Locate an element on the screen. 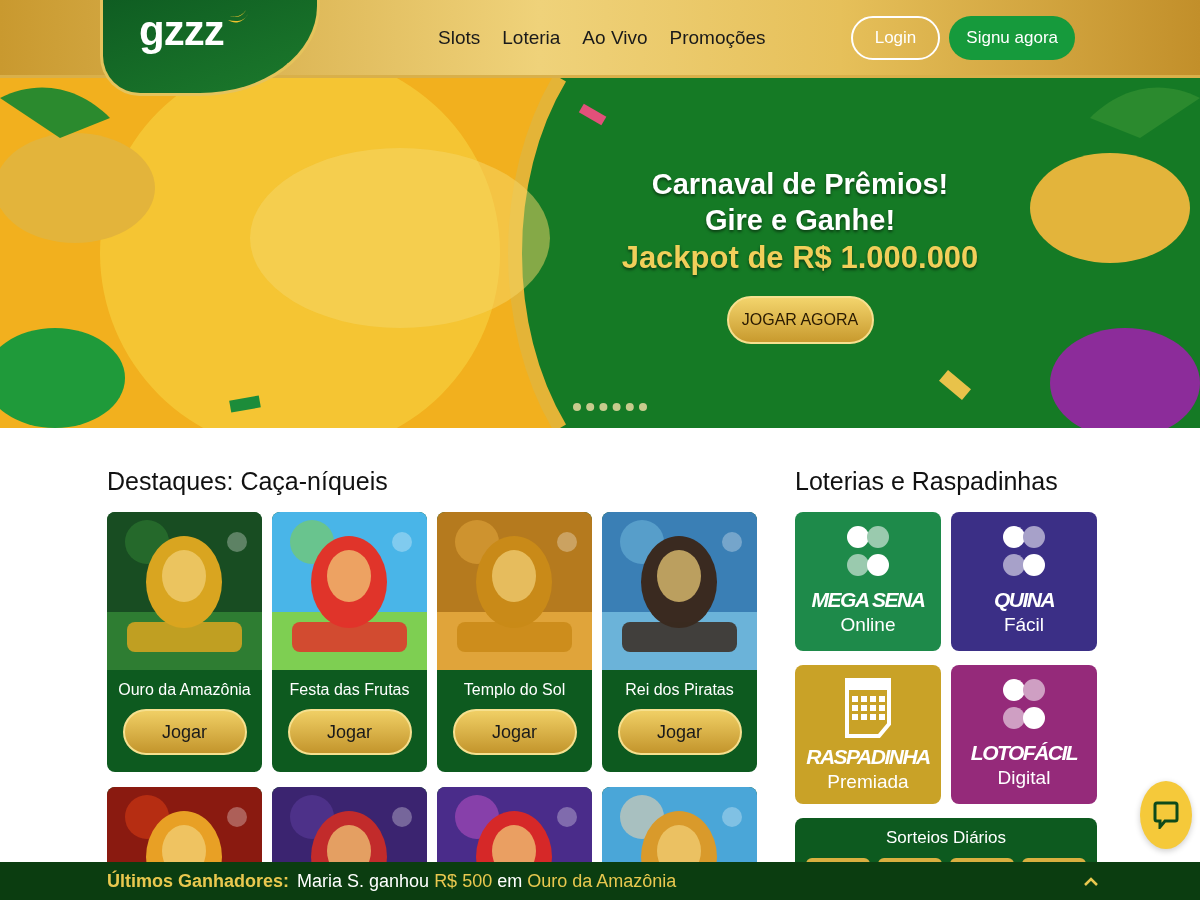  lottery-tile: MEGA SENA Online is located at coordinates (868, 581).